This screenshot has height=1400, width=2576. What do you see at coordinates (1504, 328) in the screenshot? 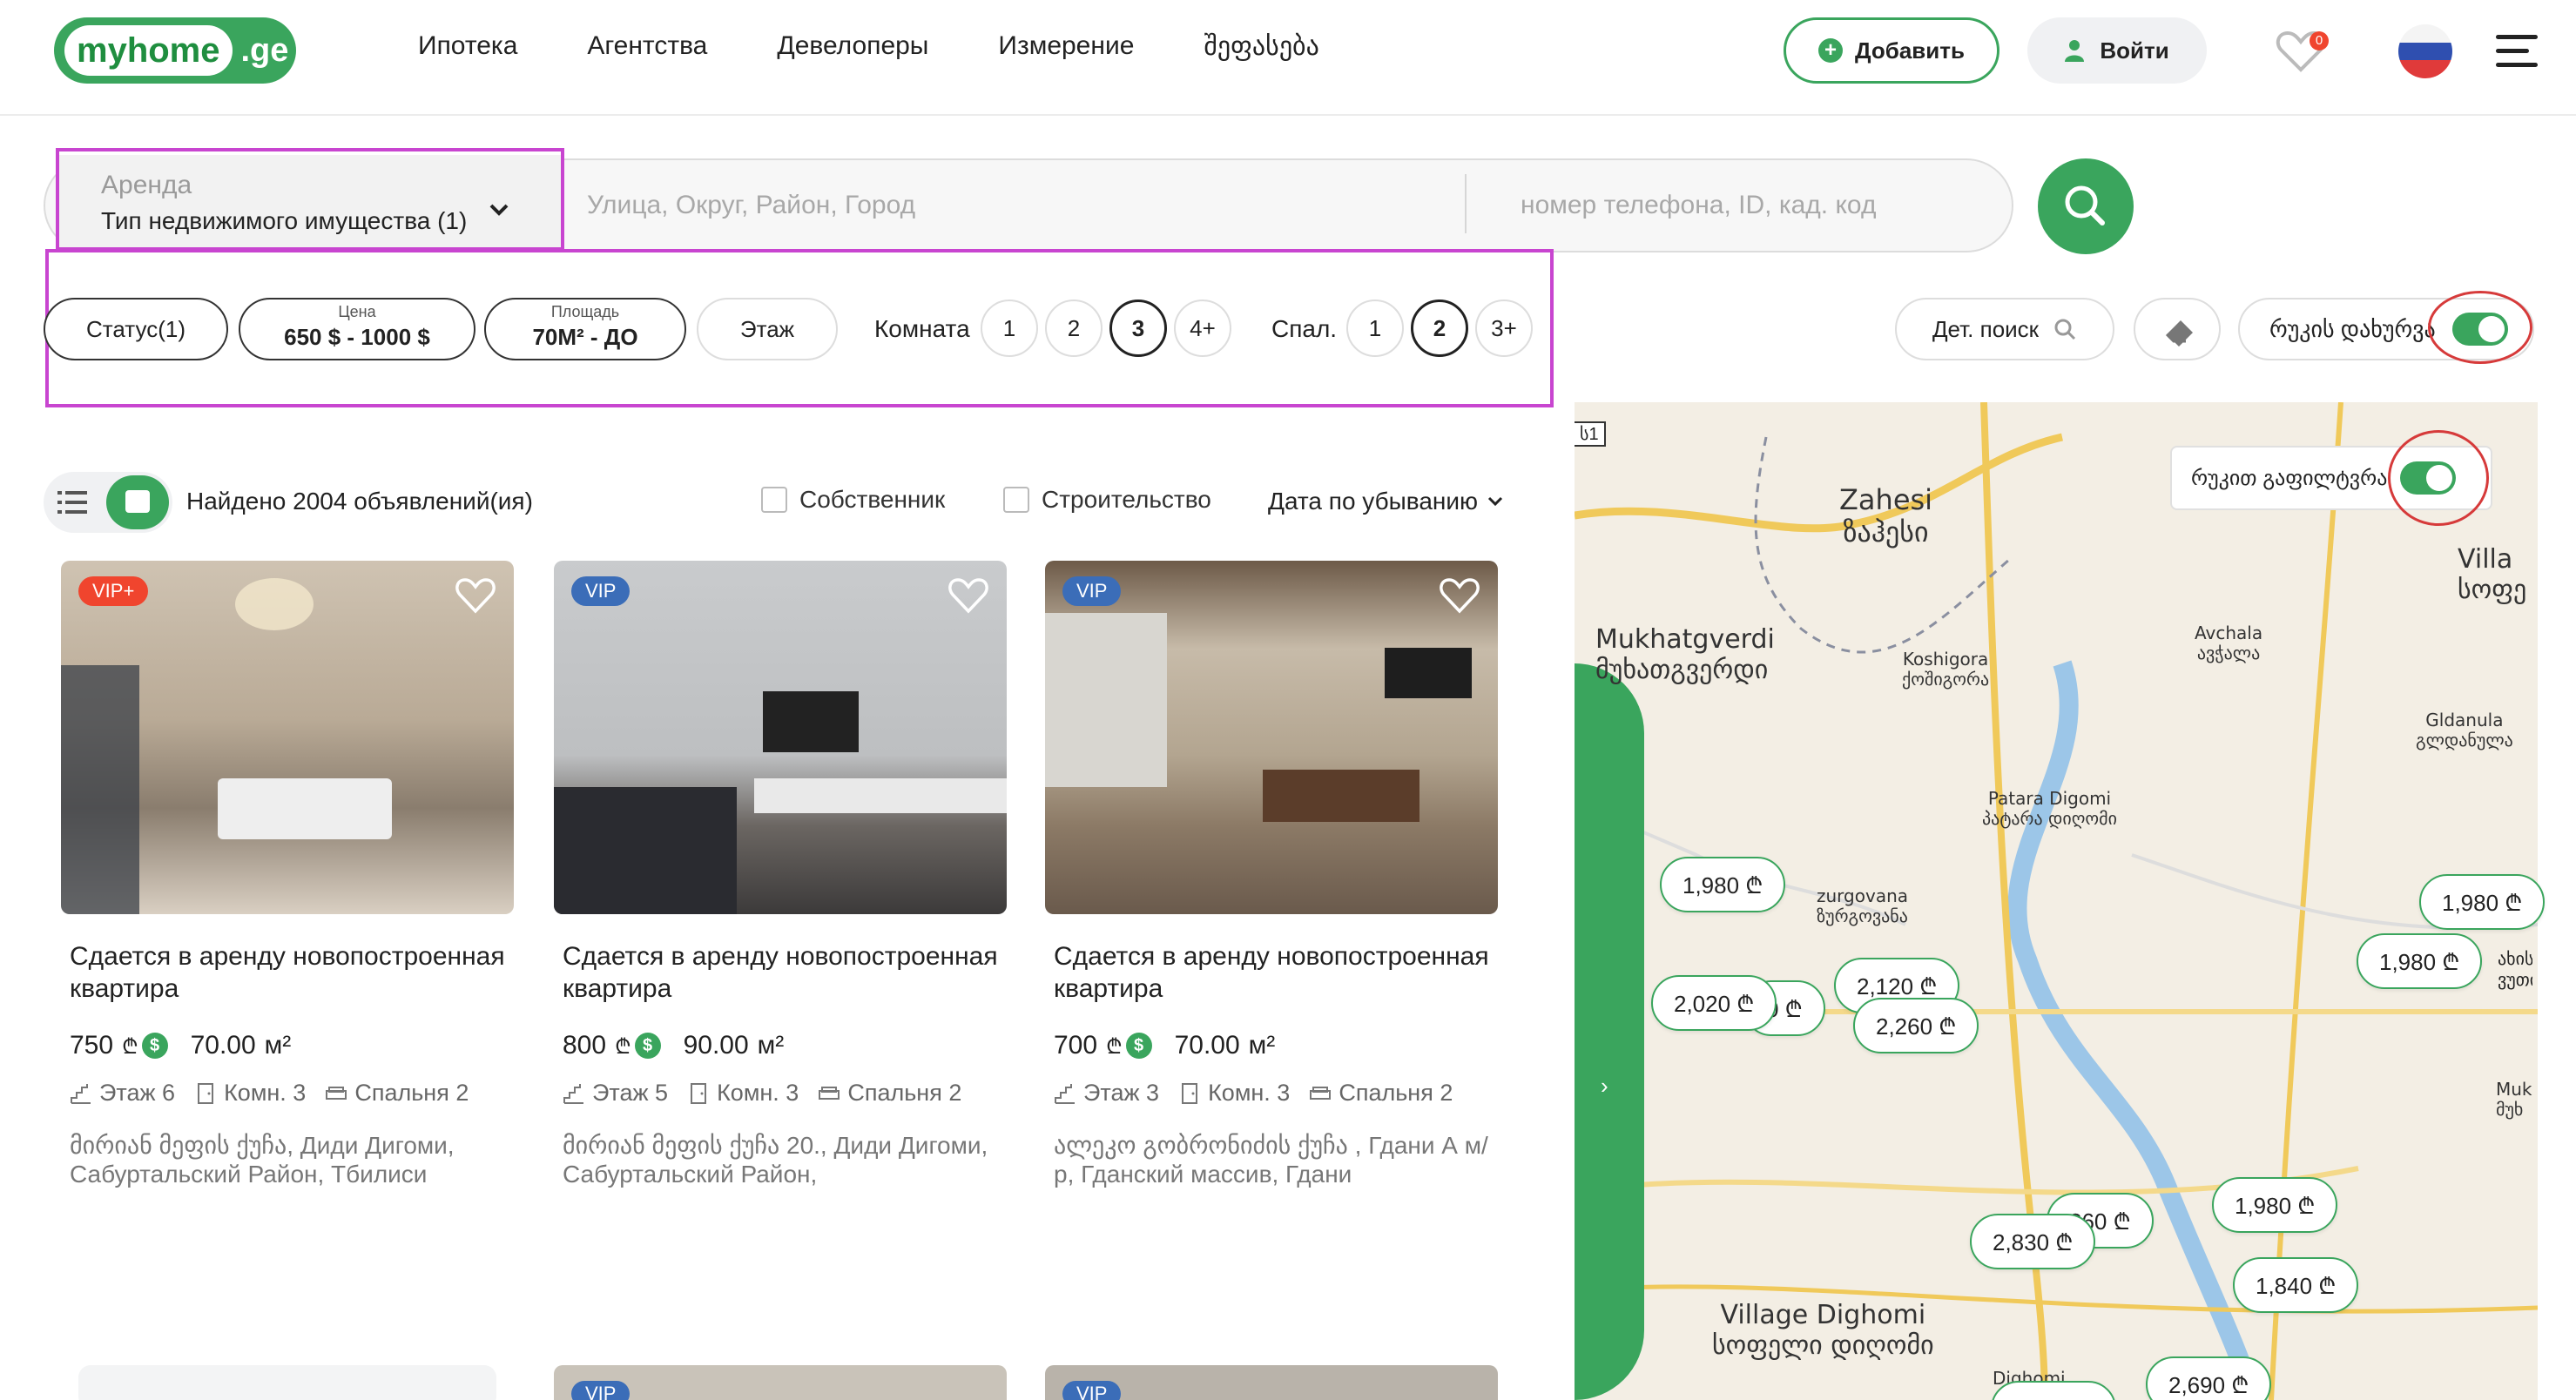
I see `bedrooms-option-3plus: 3+` at bounding box center [1504, 328].